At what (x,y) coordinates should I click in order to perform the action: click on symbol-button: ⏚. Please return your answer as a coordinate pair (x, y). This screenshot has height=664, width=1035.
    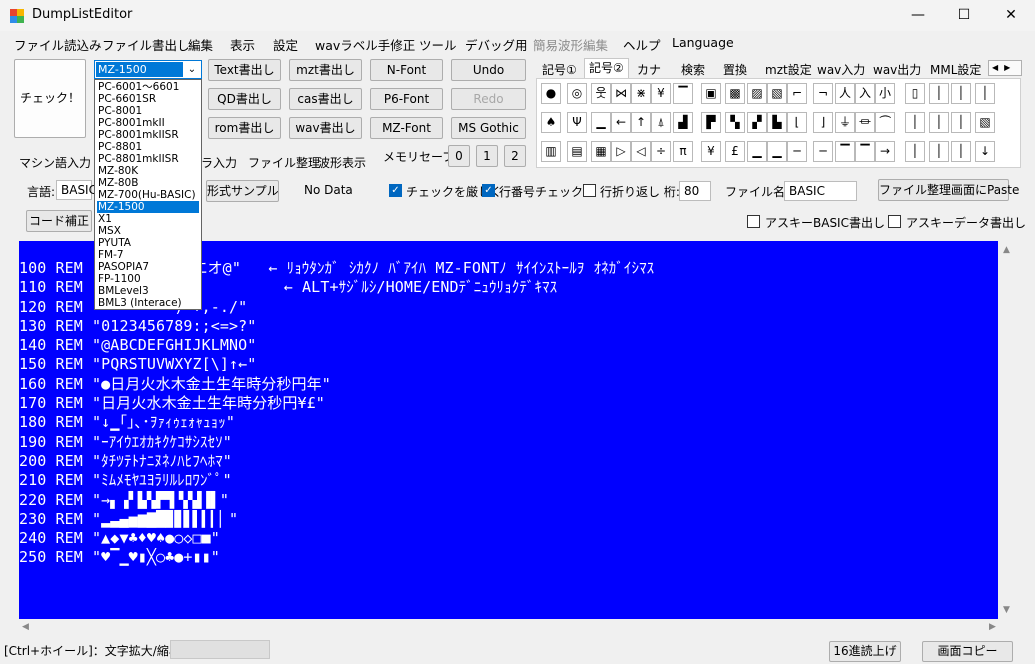
    Looking at the image, I should click on (845, 122).